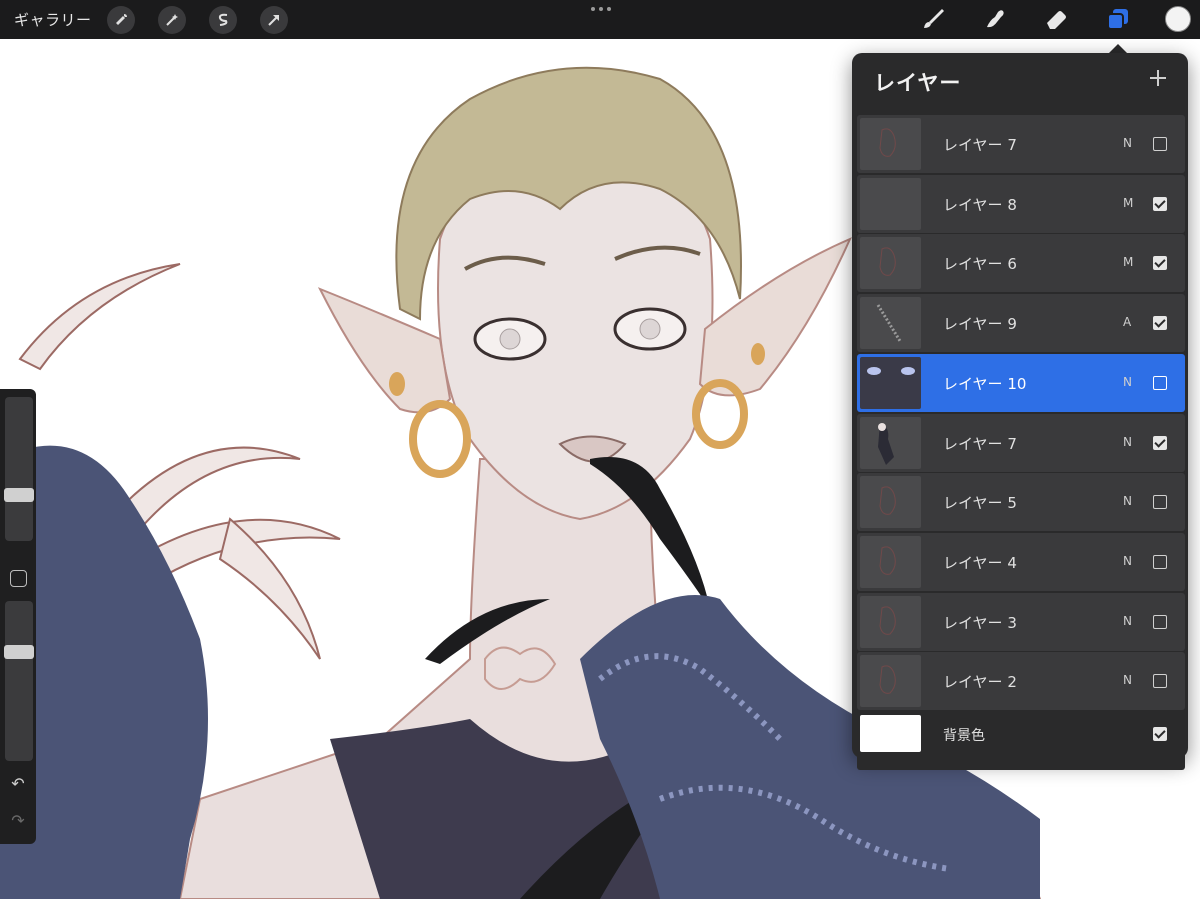 This screenshot has width=1200, height=899. I want to click on layer-row: レイヤー 10 N, so click(1021, 382).